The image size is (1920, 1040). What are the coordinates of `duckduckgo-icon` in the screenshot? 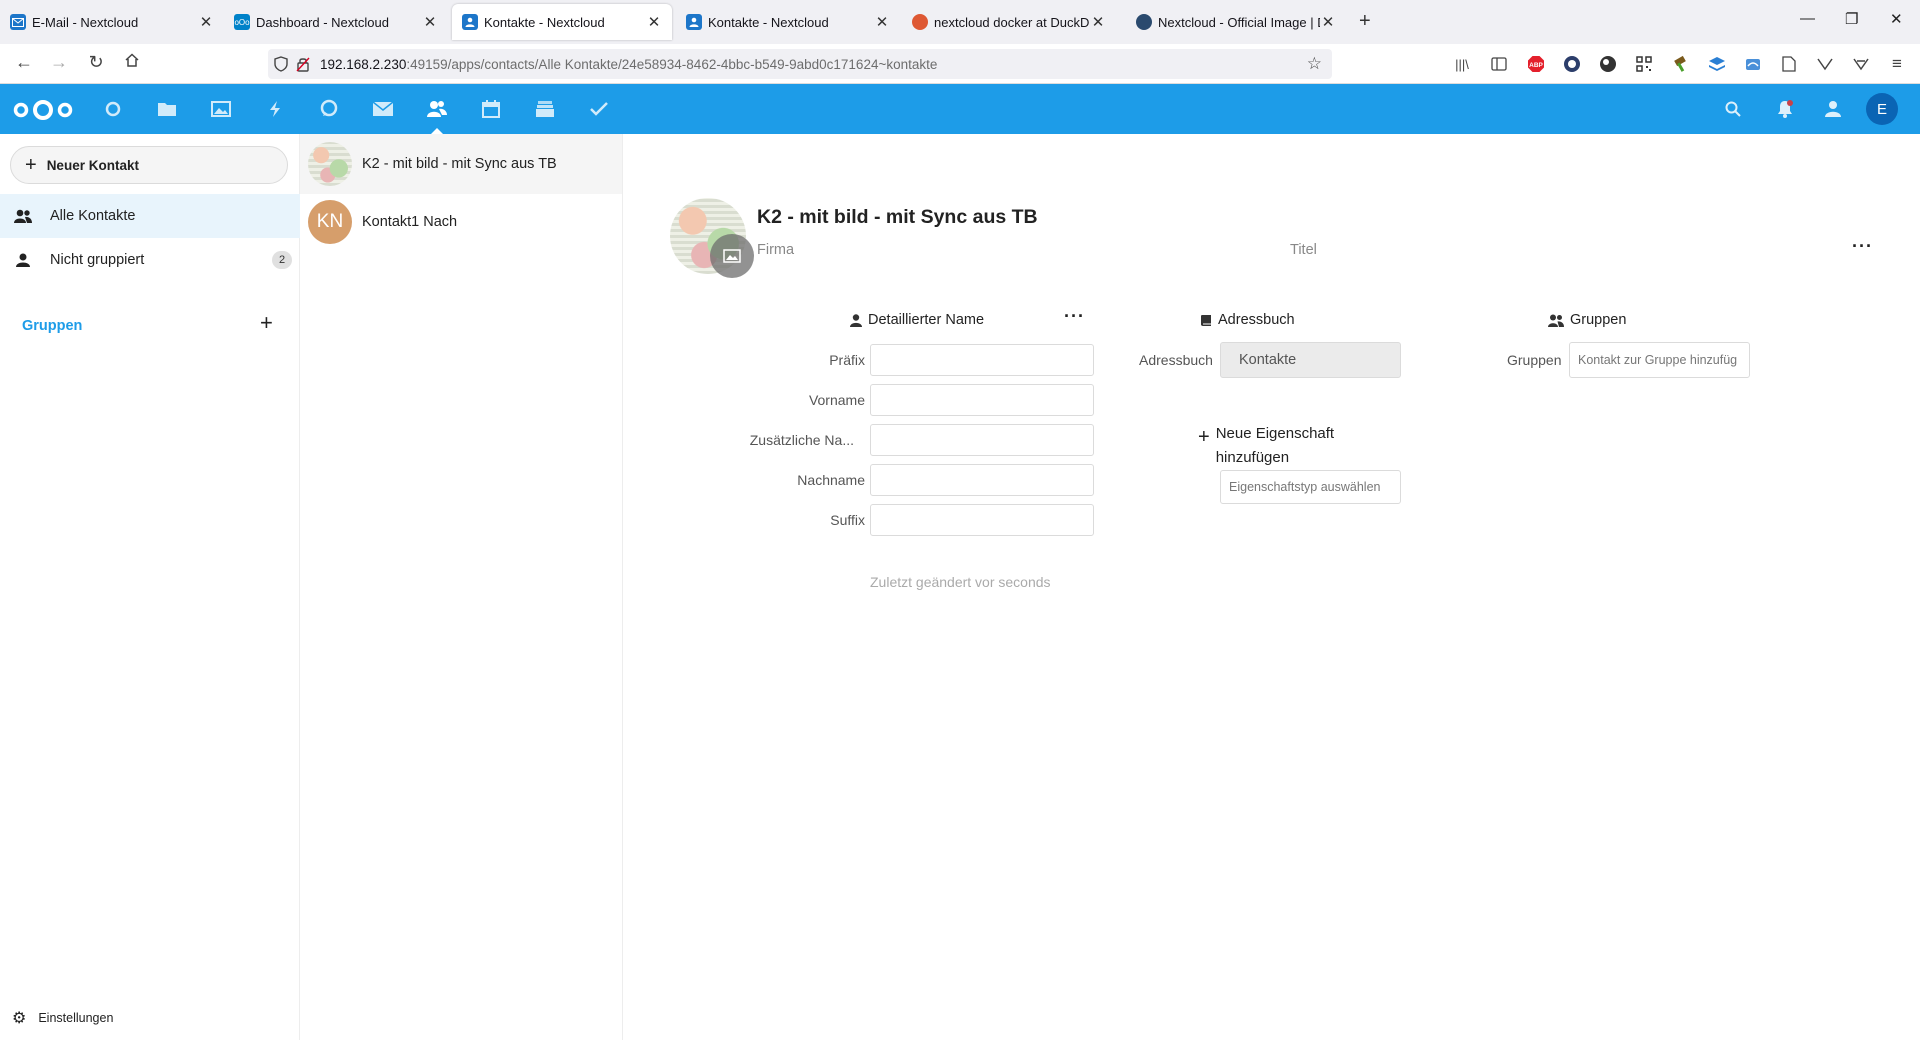 It's located at (920, 22).